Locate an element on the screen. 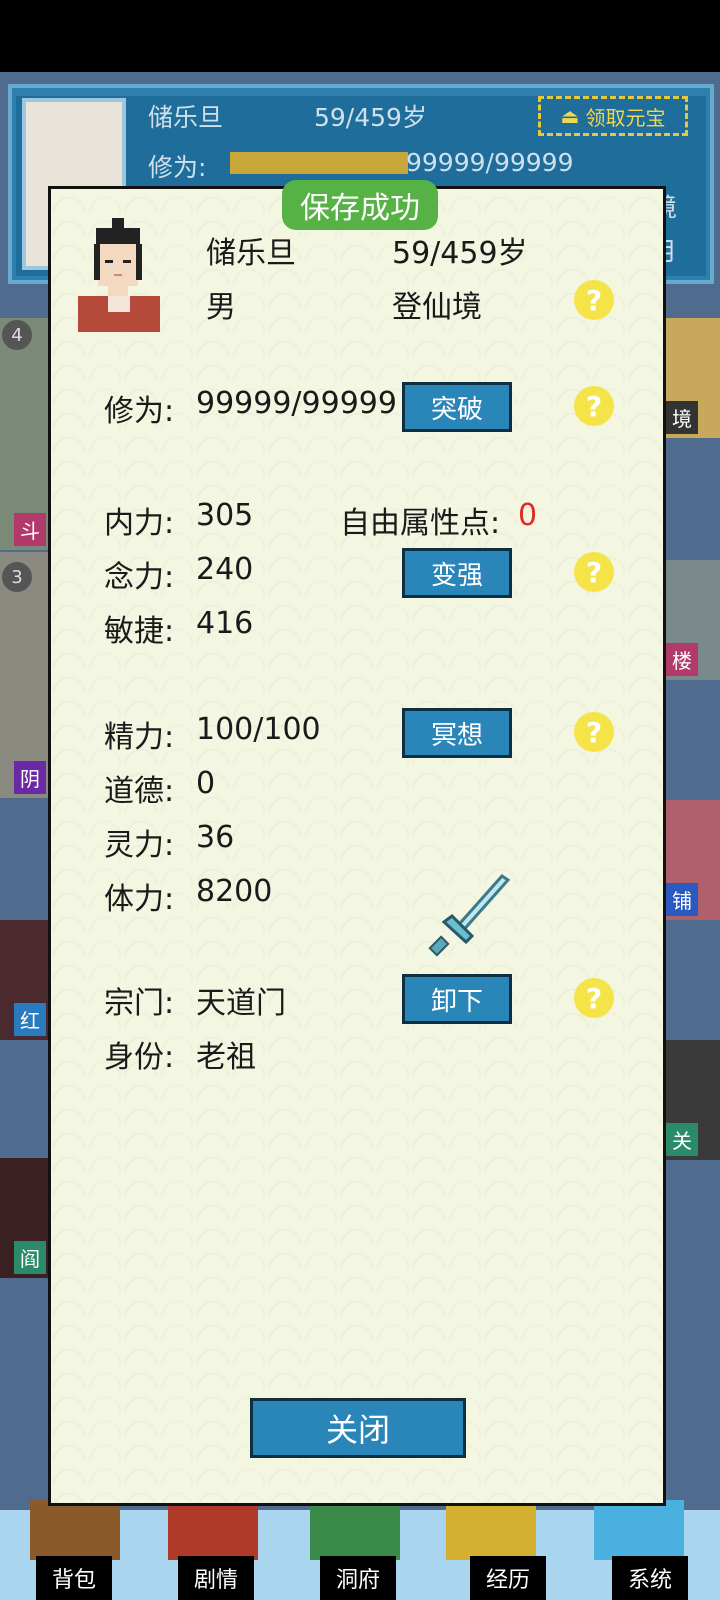  location-tile-label: 楼 is located at coordinates (682, 659).